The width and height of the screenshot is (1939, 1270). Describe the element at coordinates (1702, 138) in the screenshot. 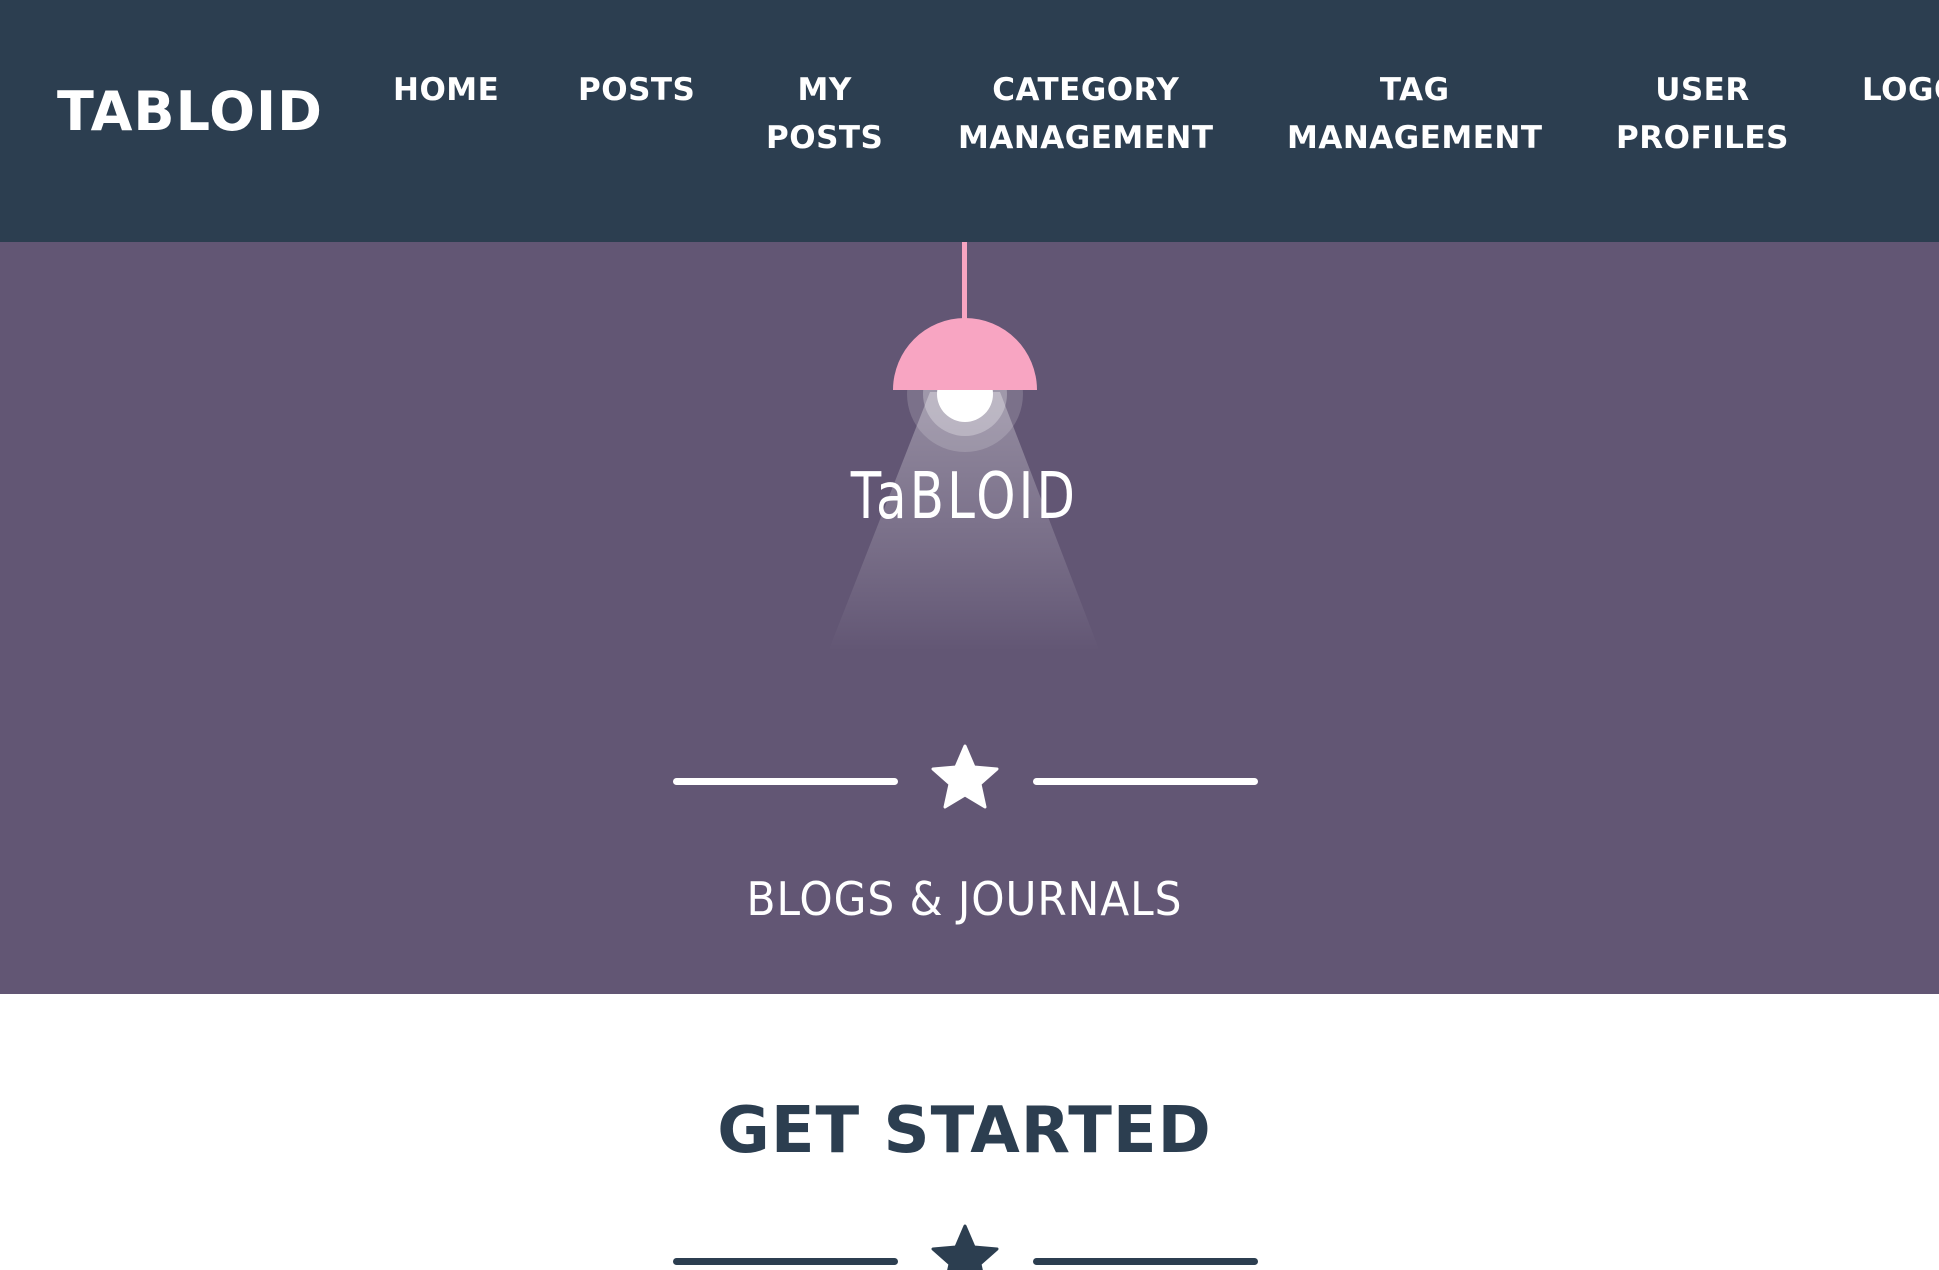

I see `nav-item-label: PROFILES` at that location.